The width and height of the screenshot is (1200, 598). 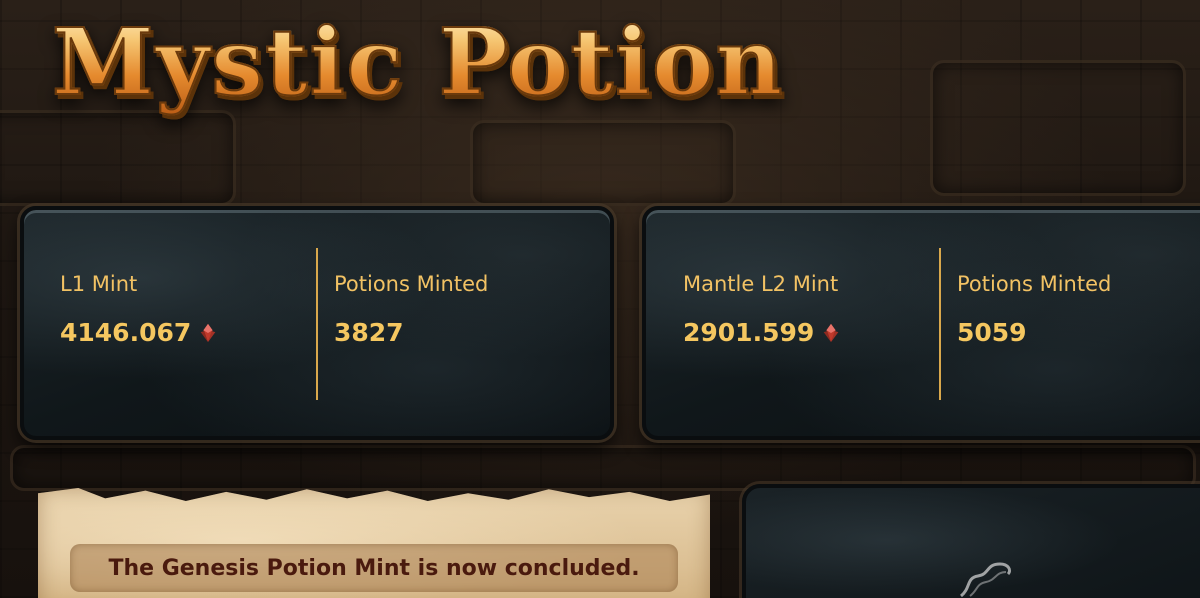 I want to click on l2-potions-minted-label: Potions Minted, so click(x=1034, y=284).